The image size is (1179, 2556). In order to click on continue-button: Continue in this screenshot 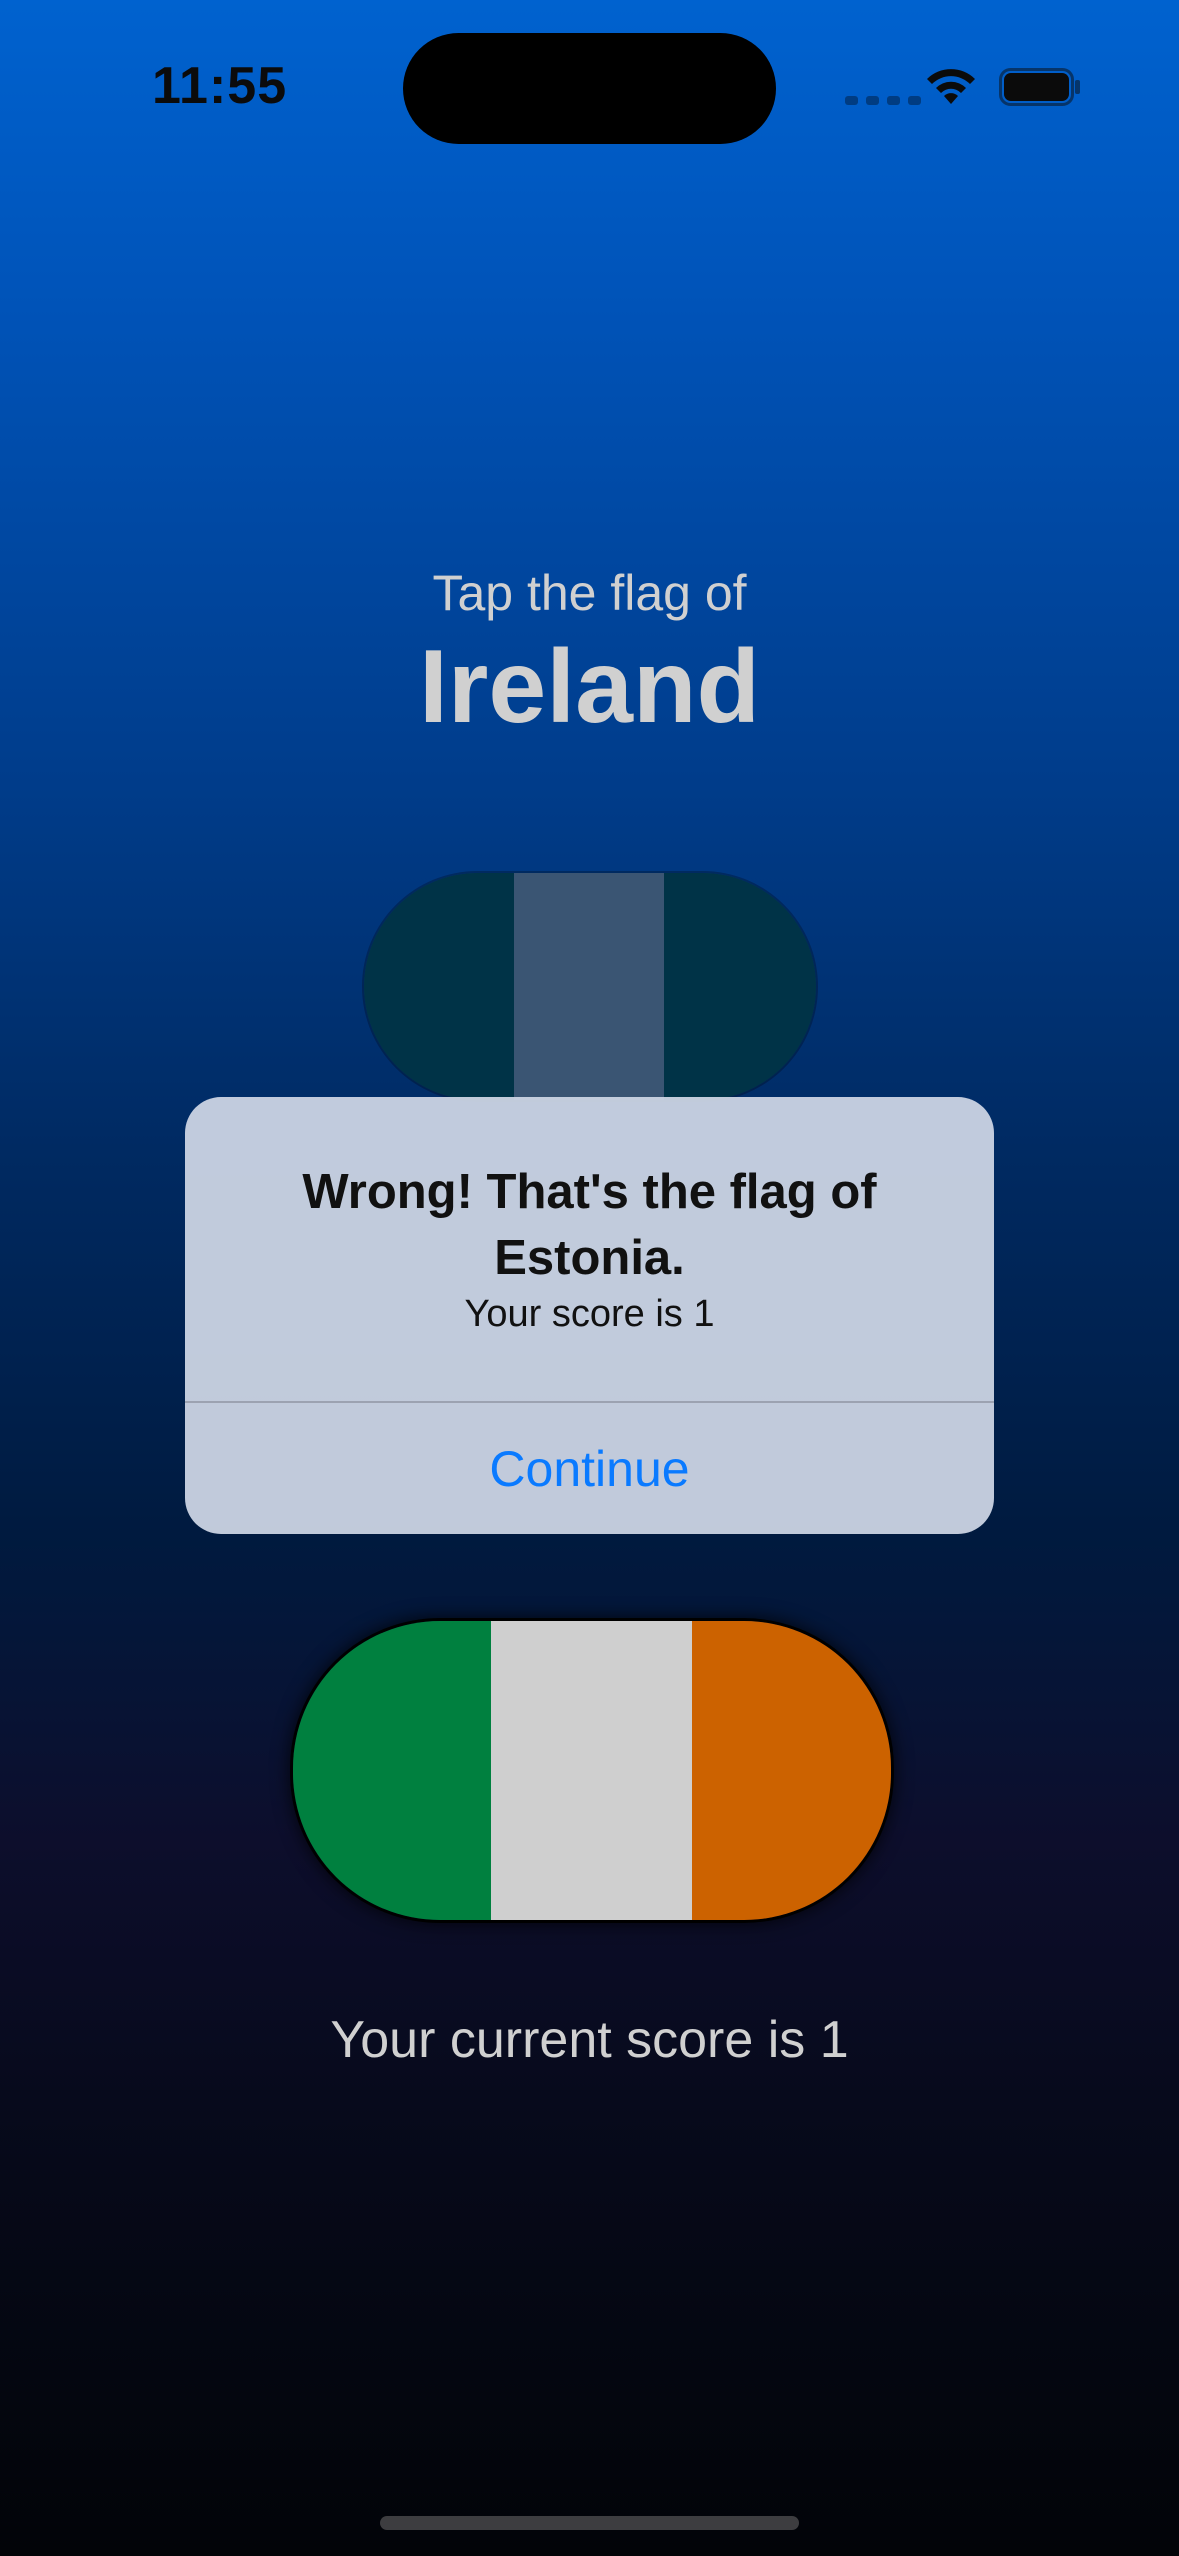, I will do `click(589, 1468)`.